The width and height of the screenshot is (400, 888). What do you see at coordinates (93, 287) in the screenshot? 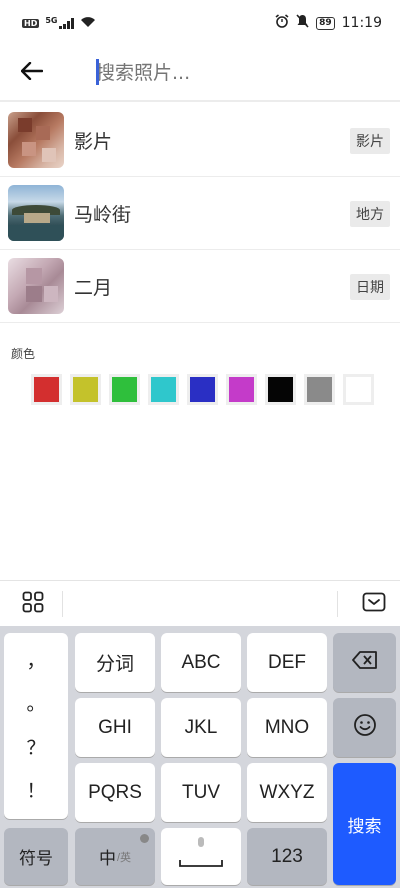
I see `suggestion-label: 二月` at bounding box center [93, 287].